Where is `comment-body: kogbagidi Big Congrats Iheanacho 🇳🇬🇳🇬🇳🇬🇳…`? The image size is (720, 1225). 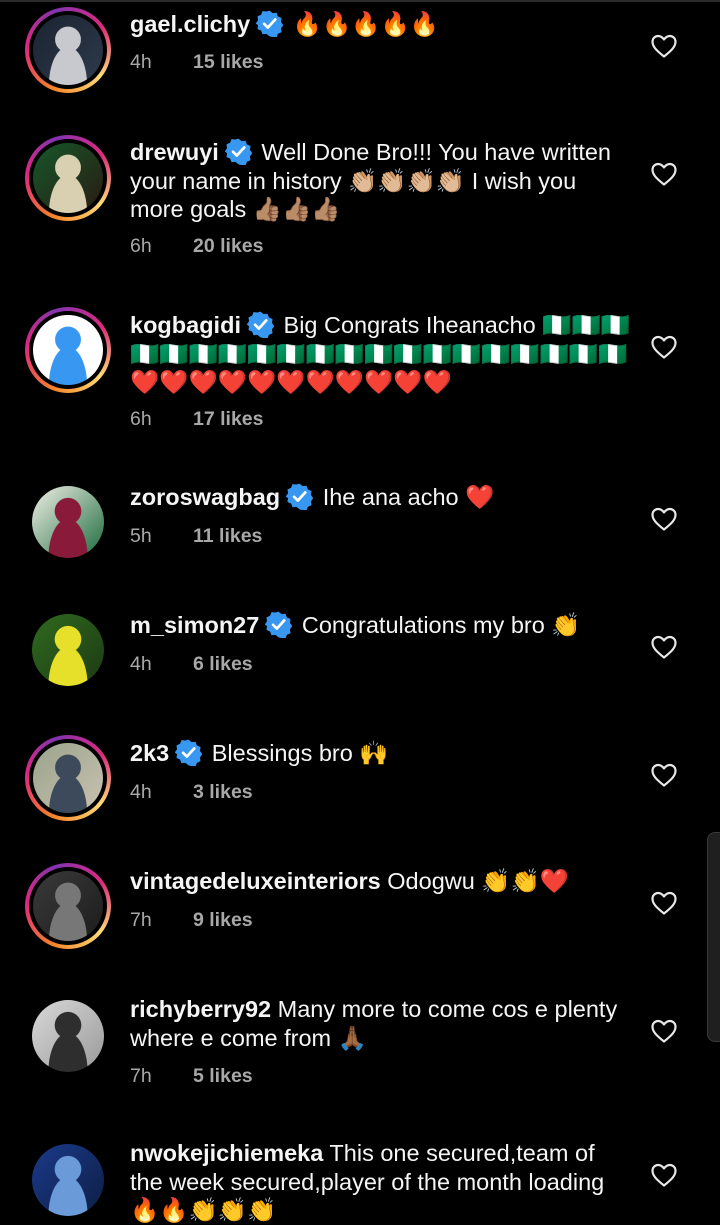 comment-body: kogbagidi Big Congrats Iheanacho 🇳🇬🇳🇬🇳🇬🇳… is located at coordinates (380, 354).